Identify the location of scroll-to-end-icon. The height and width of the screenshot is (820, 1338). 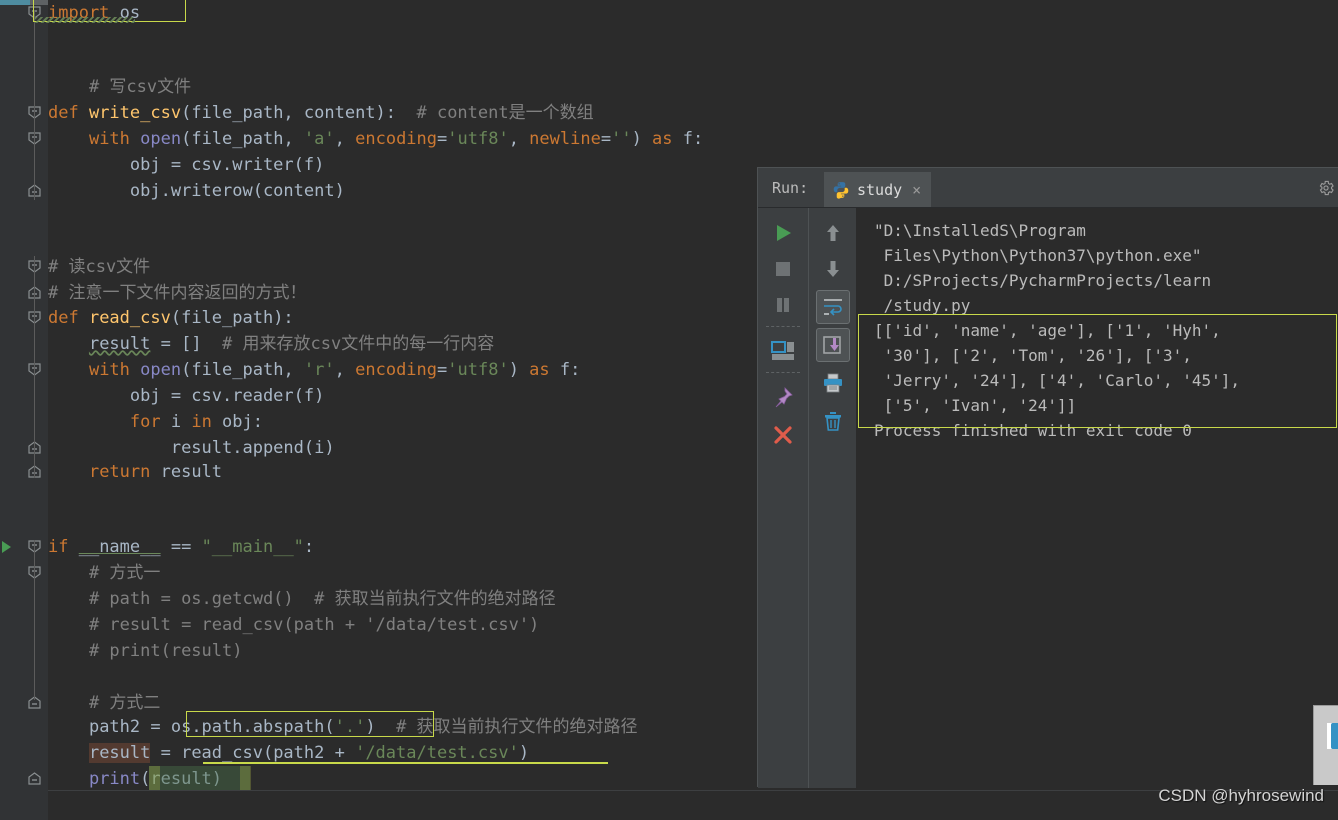
(832, 345).